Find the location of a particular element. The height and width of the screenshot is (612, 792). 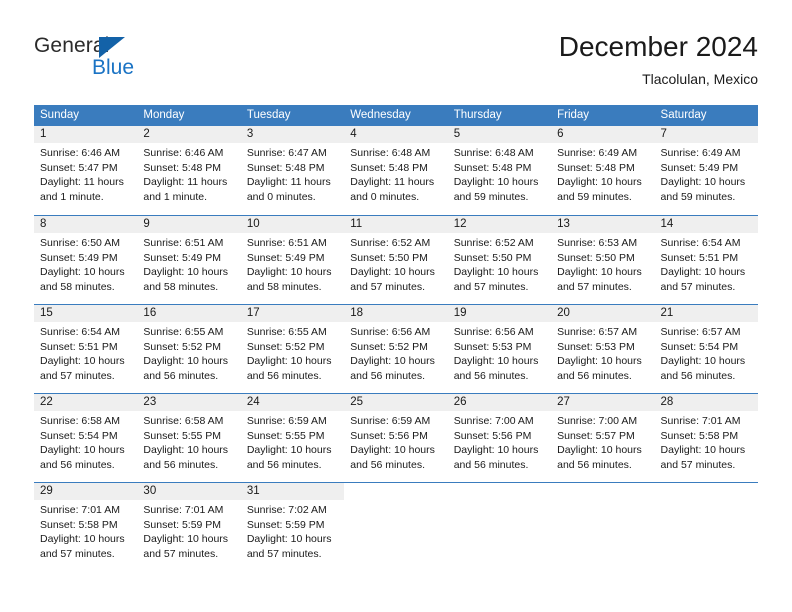

brand-name-blue: Blue is located at coordinates (113, 67).